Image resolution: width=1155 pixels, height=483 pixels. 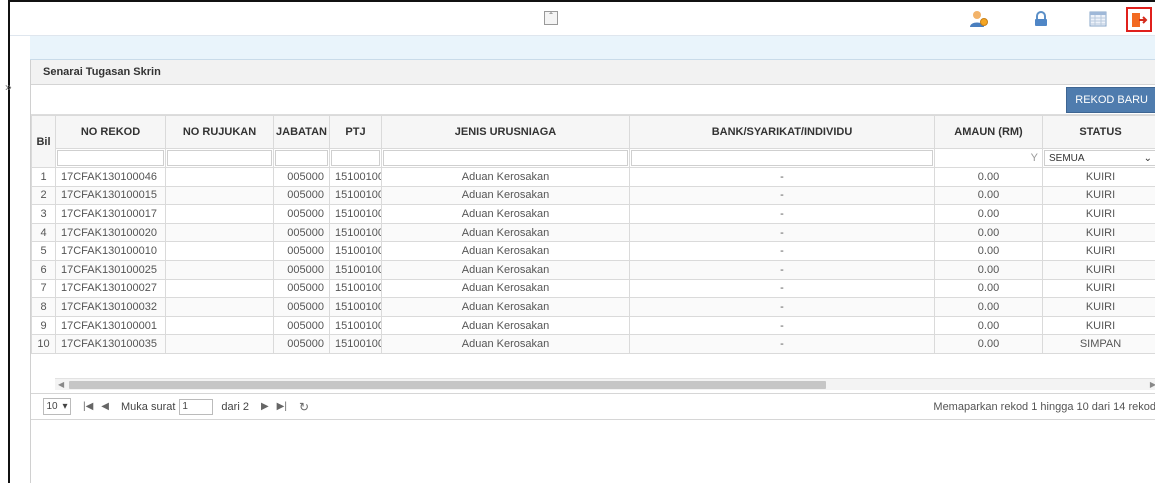 What do you see at coordinates (593, 100) in the screenshot?
I see `panel-toolbar: REKOD BARU` at bounding box center [593, 100].